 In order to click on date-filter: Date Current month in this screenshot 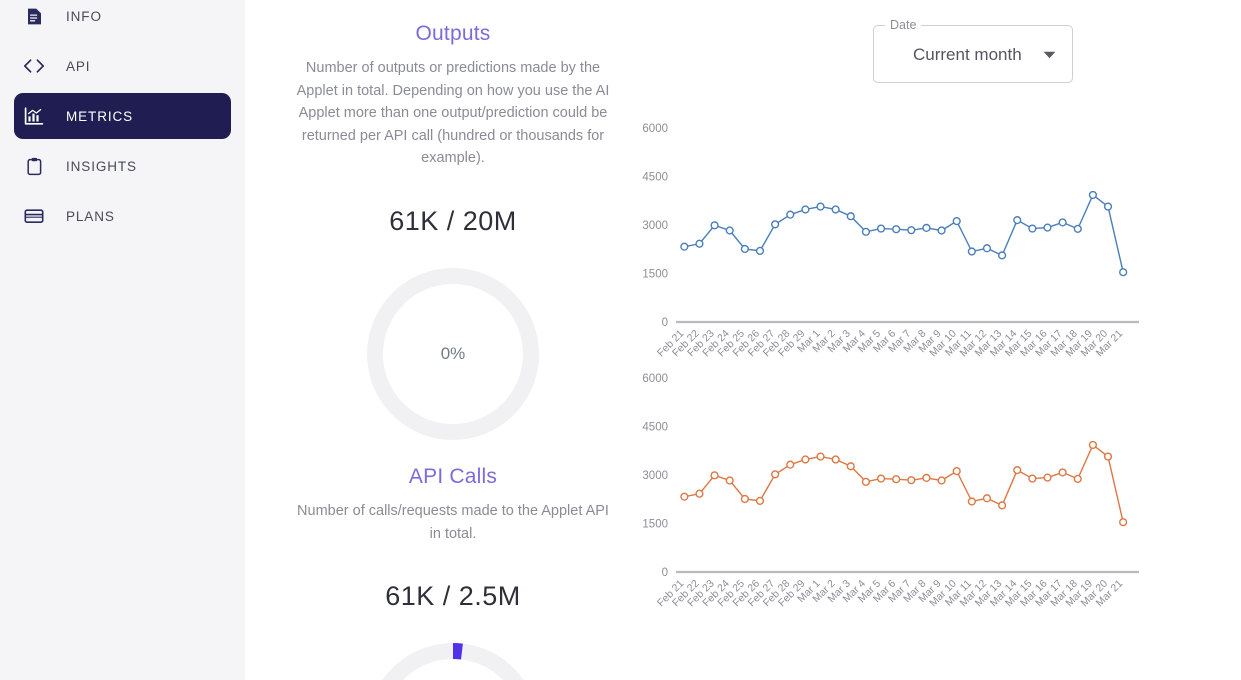, I will do `click(973, 51)`.